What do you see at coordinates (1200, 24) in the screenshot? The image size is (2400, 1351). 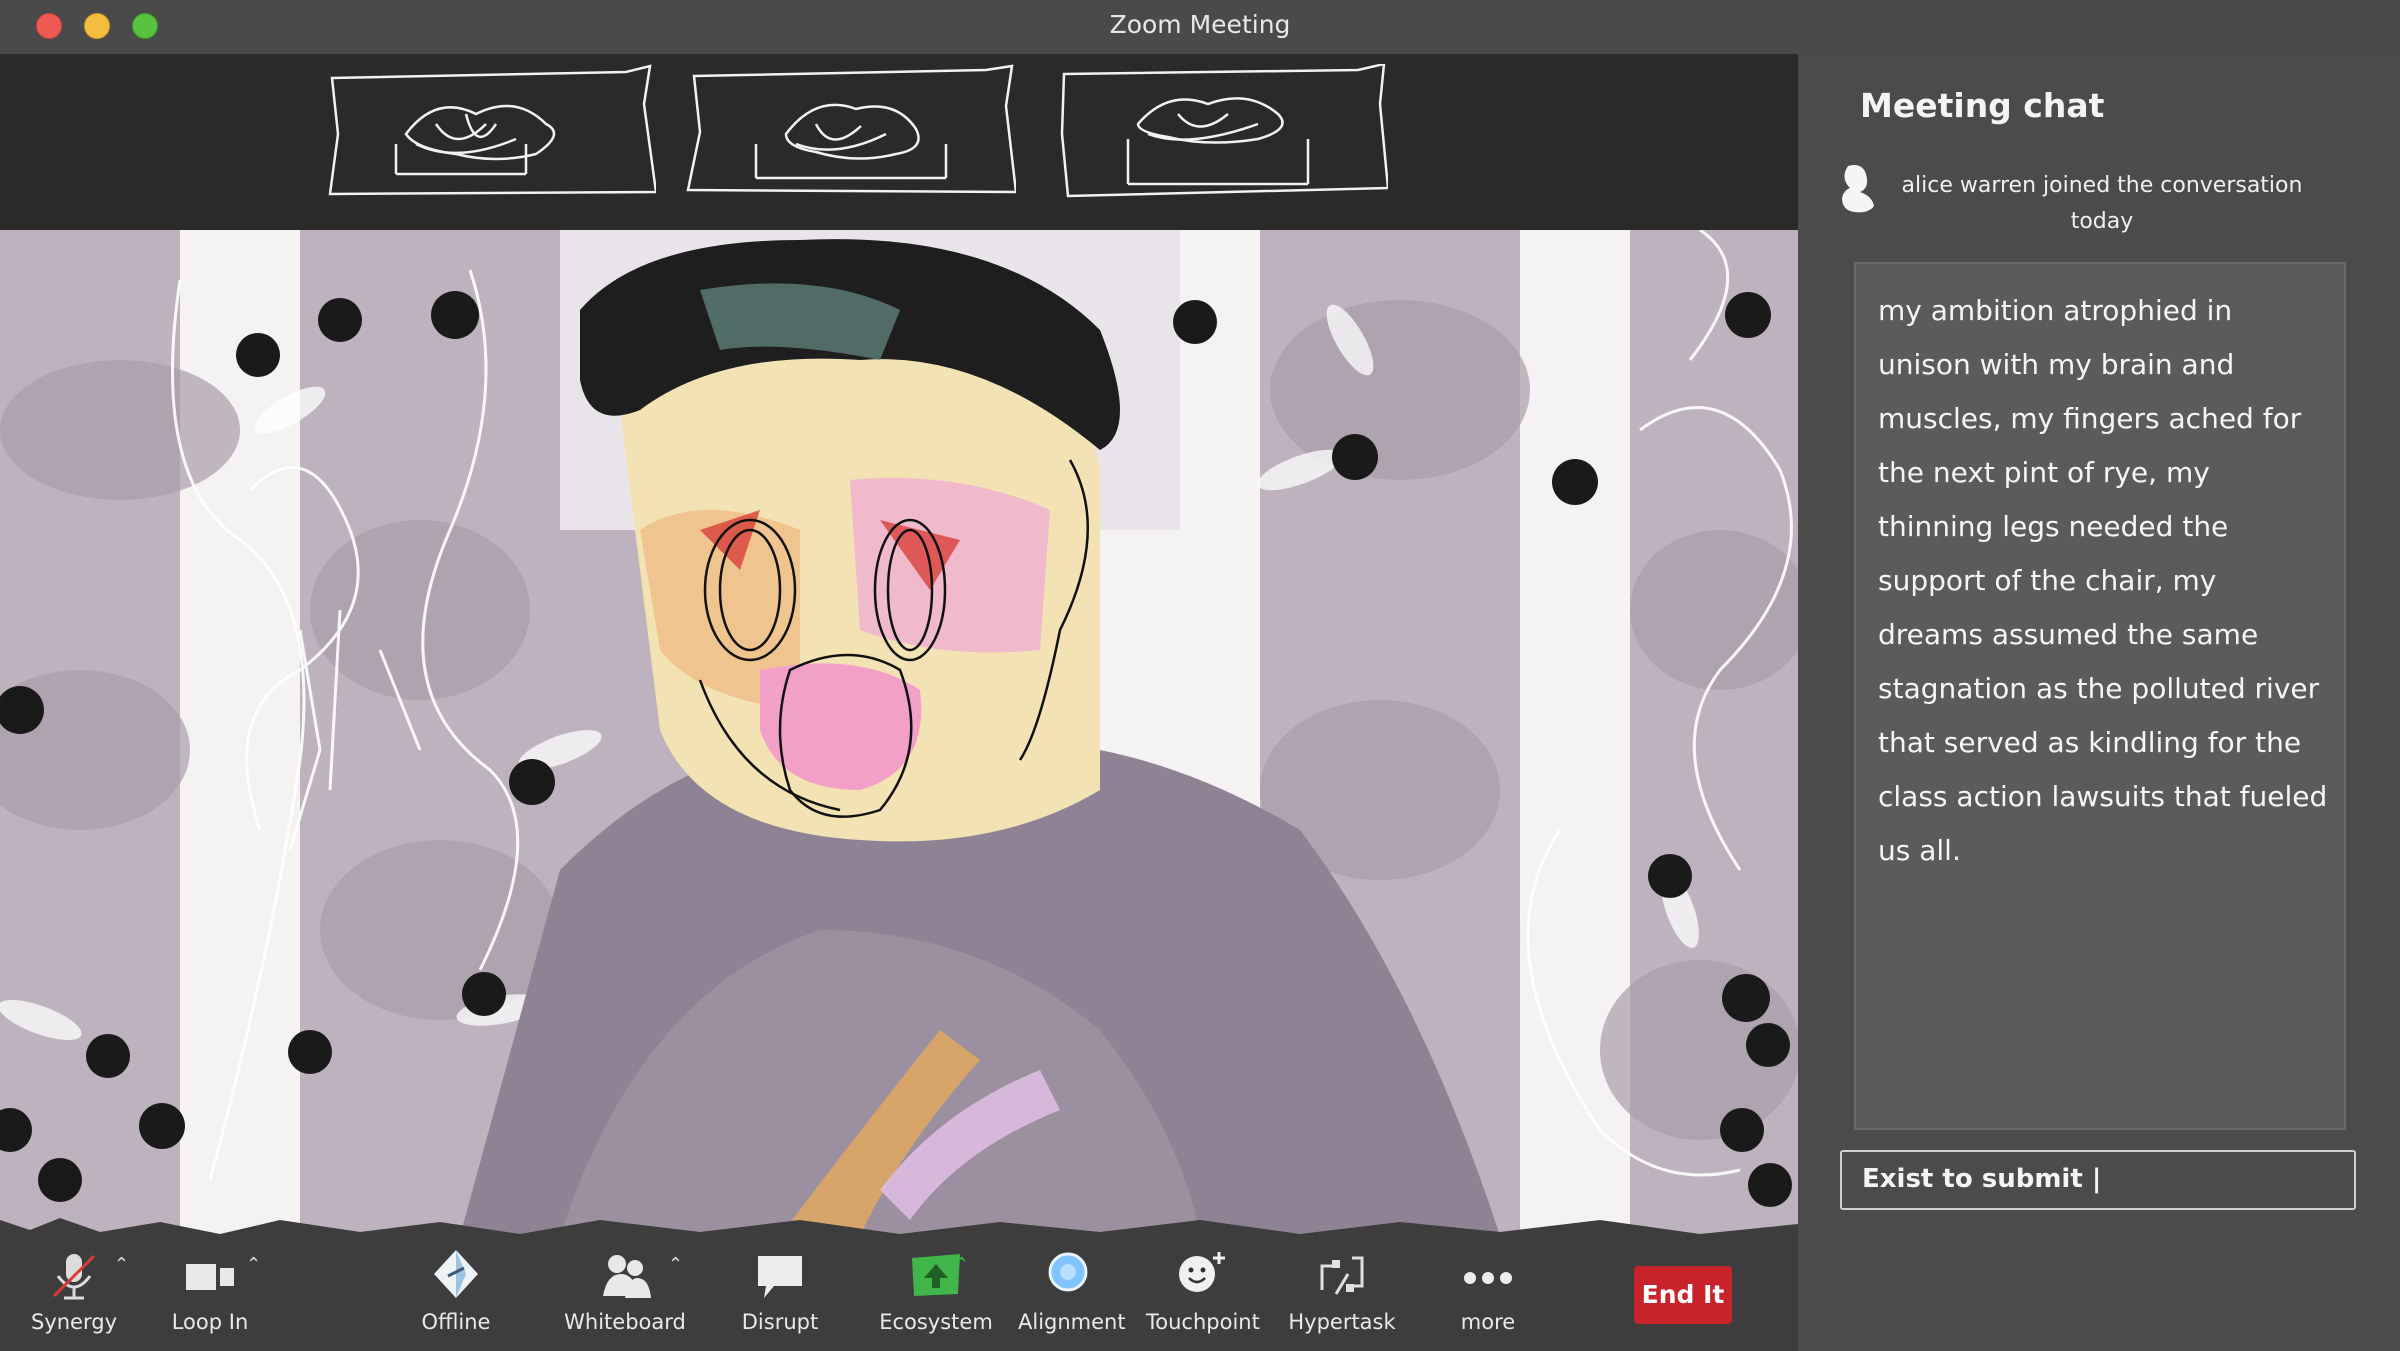 I see `window-title: Zoom Meeting` at bounding box center [1200, 24].